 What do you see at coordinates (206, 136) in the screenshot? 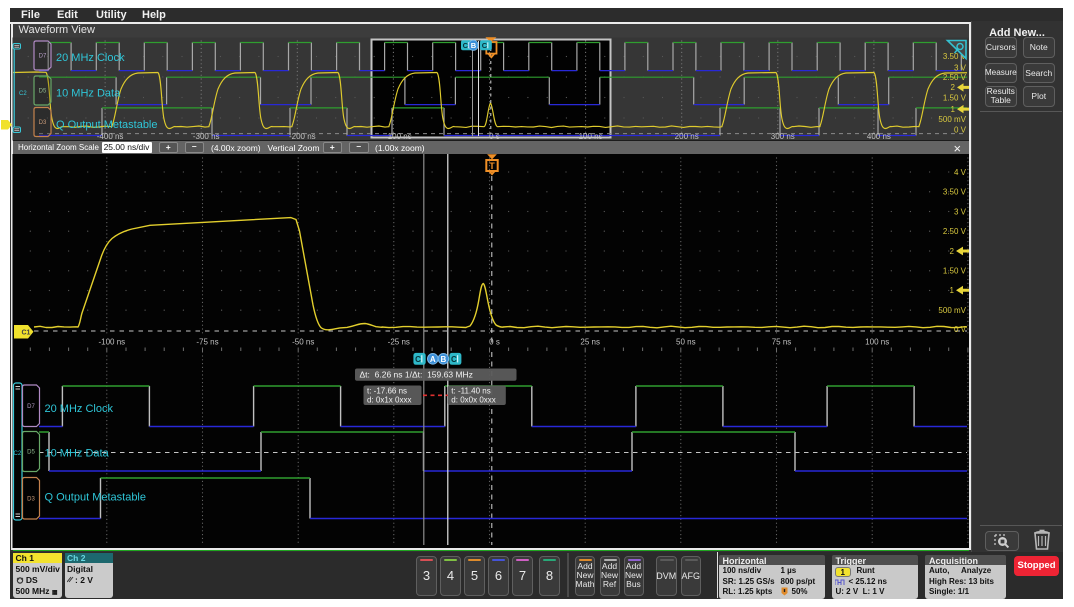
I see `svg-text: -300 ns` at bounding box center [206, 136].